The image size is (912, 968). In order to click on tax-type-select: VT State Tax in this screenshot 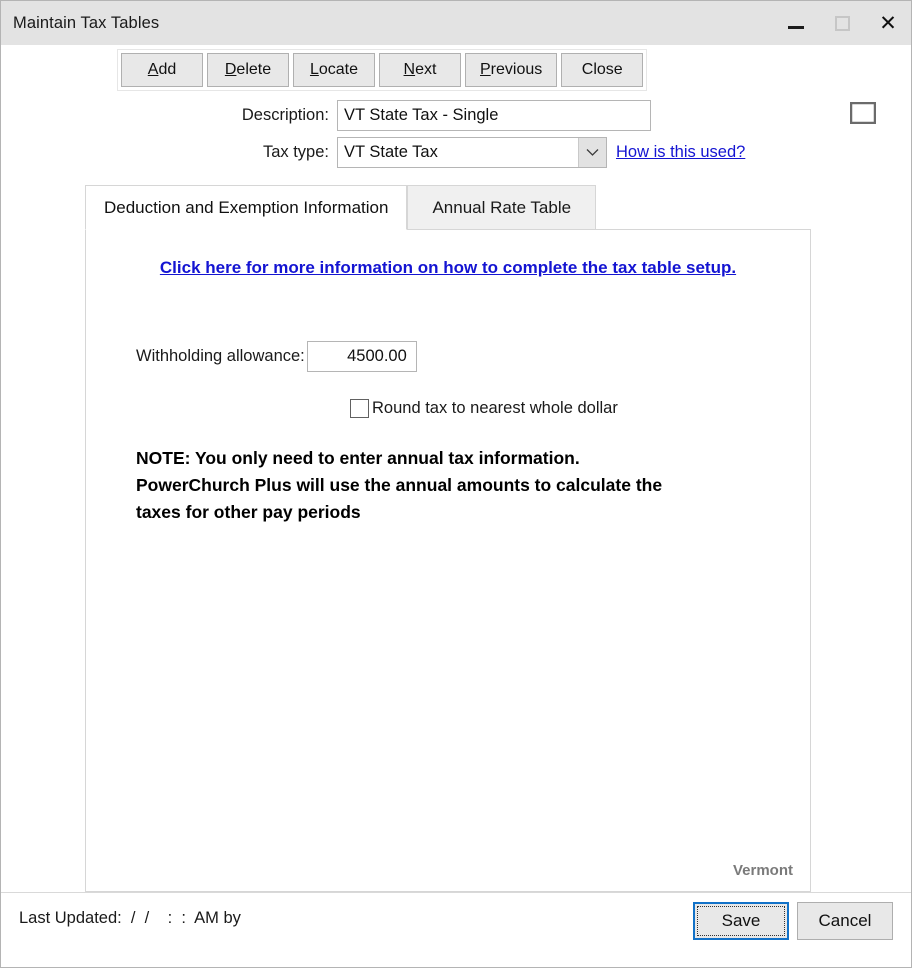, I will do `click(472, 152)`.